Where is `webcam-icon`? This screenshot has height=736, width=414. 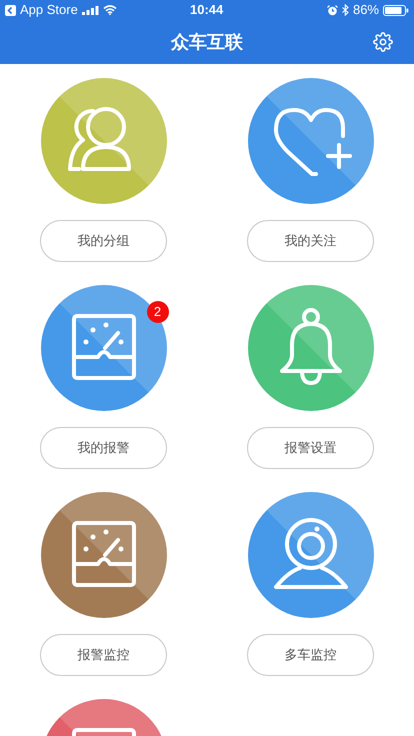 webcam-icon is located at coordinates (311, 553).